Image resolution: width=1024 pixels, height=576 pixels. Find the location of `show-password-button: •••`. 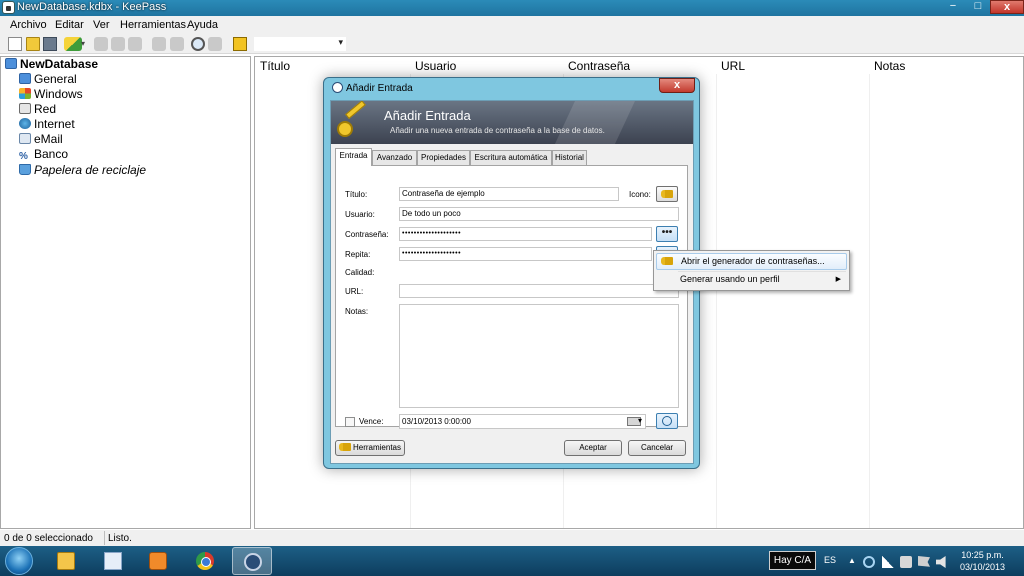

show-password-button: ••• is located at coordinates (667, 234).